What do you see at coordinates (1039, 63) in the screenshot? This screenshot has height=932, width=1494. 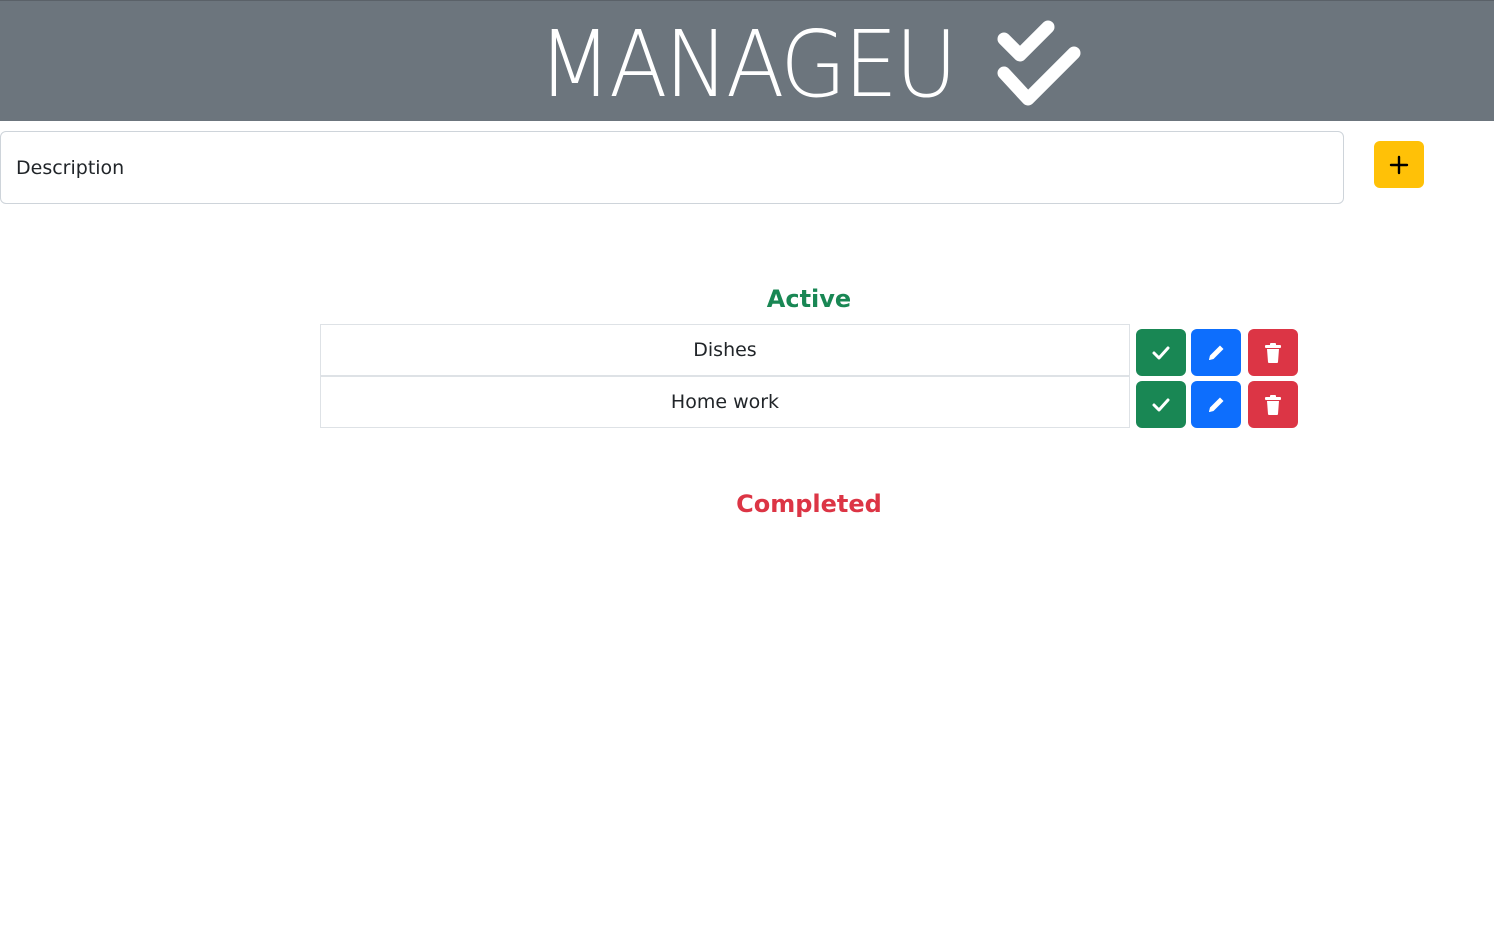 I see `double-check-icon` at bounding box center [1039, 63].